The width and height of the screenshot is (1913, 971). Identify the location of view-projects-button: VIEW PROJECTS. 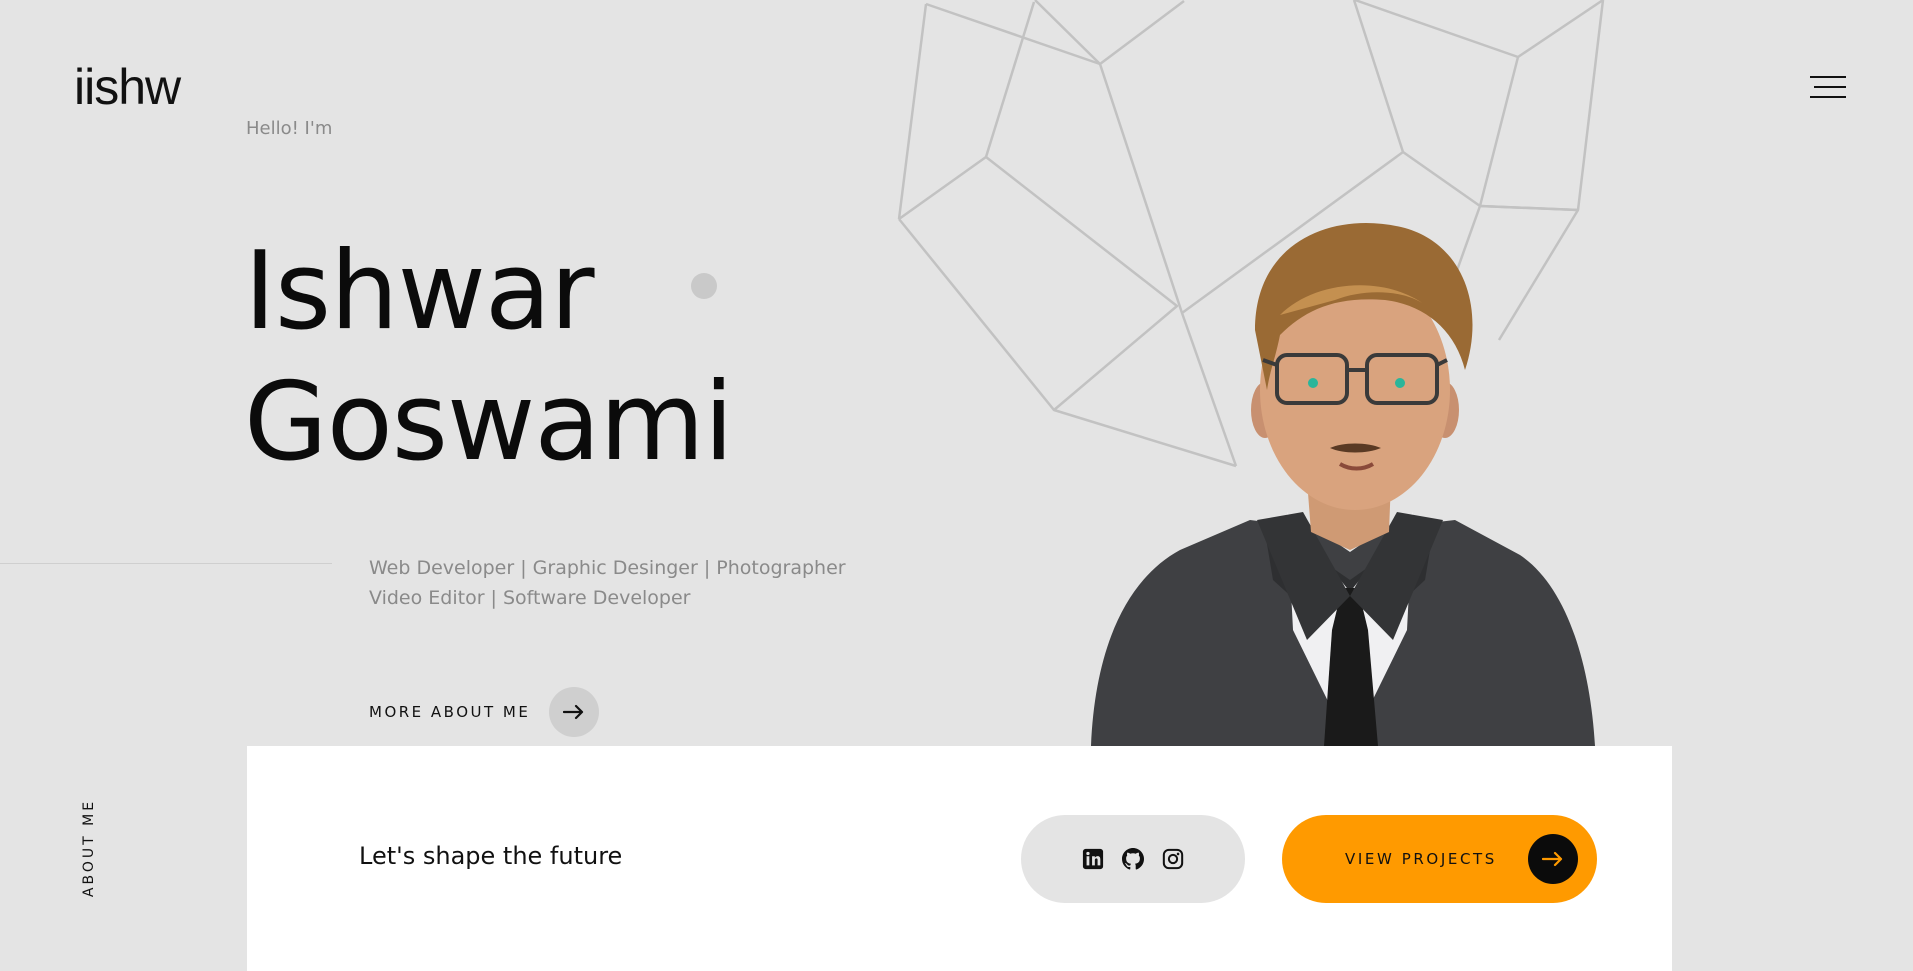
(1439, 859).